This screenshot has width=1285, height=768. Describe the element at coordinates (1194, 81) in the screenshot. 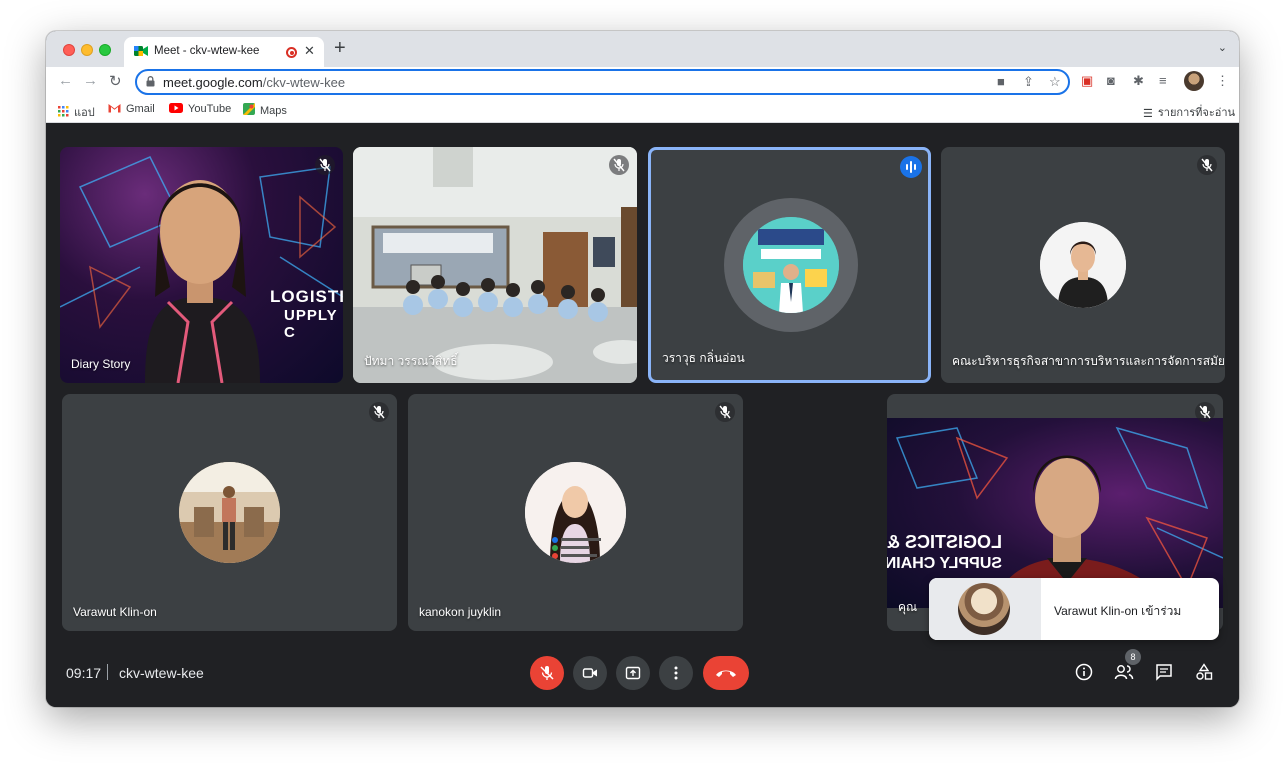

I see `profile-avatar` at that location.